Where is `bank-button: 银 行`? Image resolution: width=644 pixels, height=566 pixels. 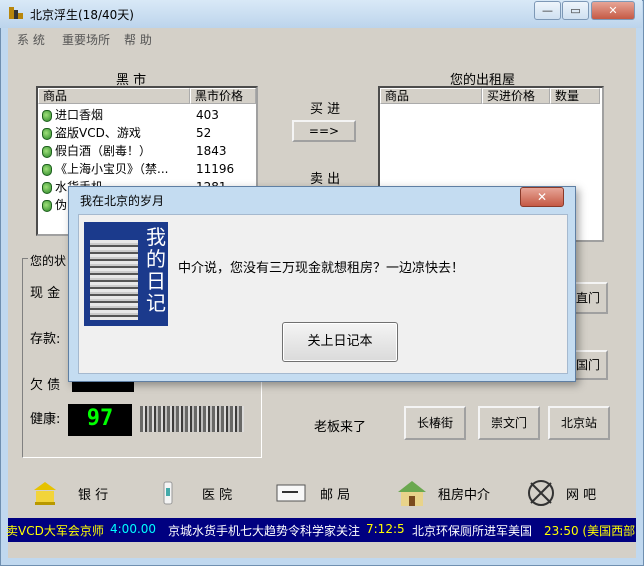 bank-button: 银 行 is located at coordinates (80, 493).